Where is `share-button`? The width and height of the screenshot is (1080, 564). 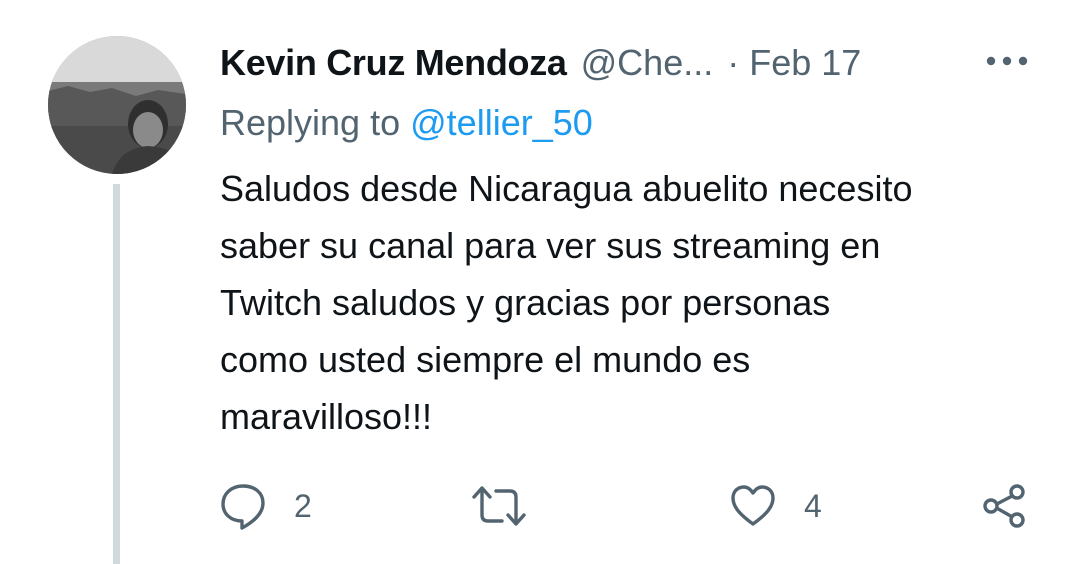
share-button is located at coordinates (1005, 506).